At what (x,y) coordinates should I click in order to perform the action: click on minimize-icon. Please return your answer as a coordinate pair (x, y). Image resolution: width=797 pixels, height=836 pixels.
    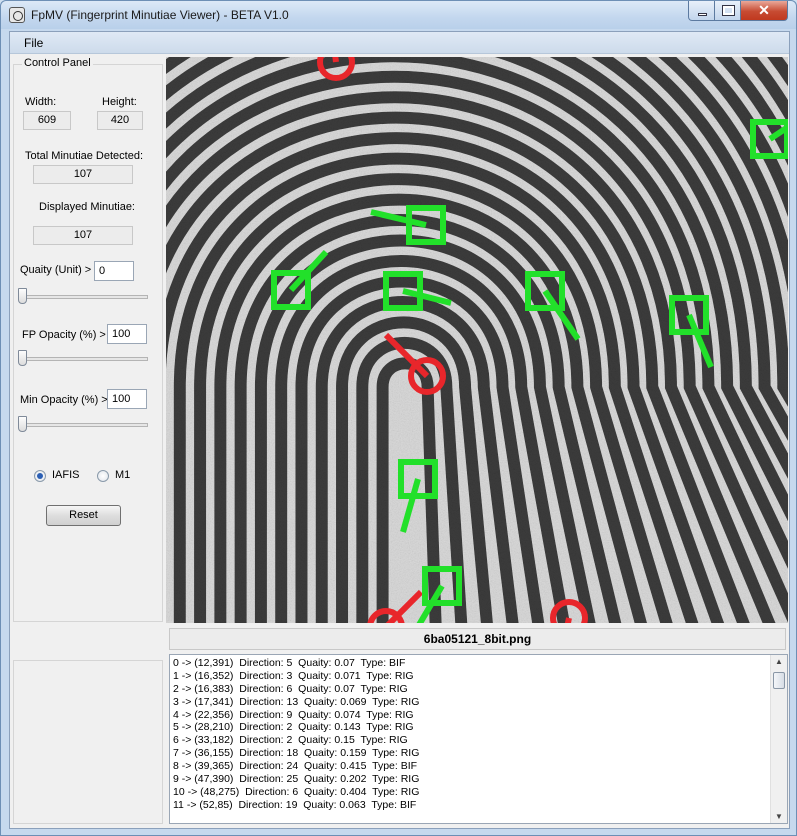
    Looking at the image, I should click on (702, 14).